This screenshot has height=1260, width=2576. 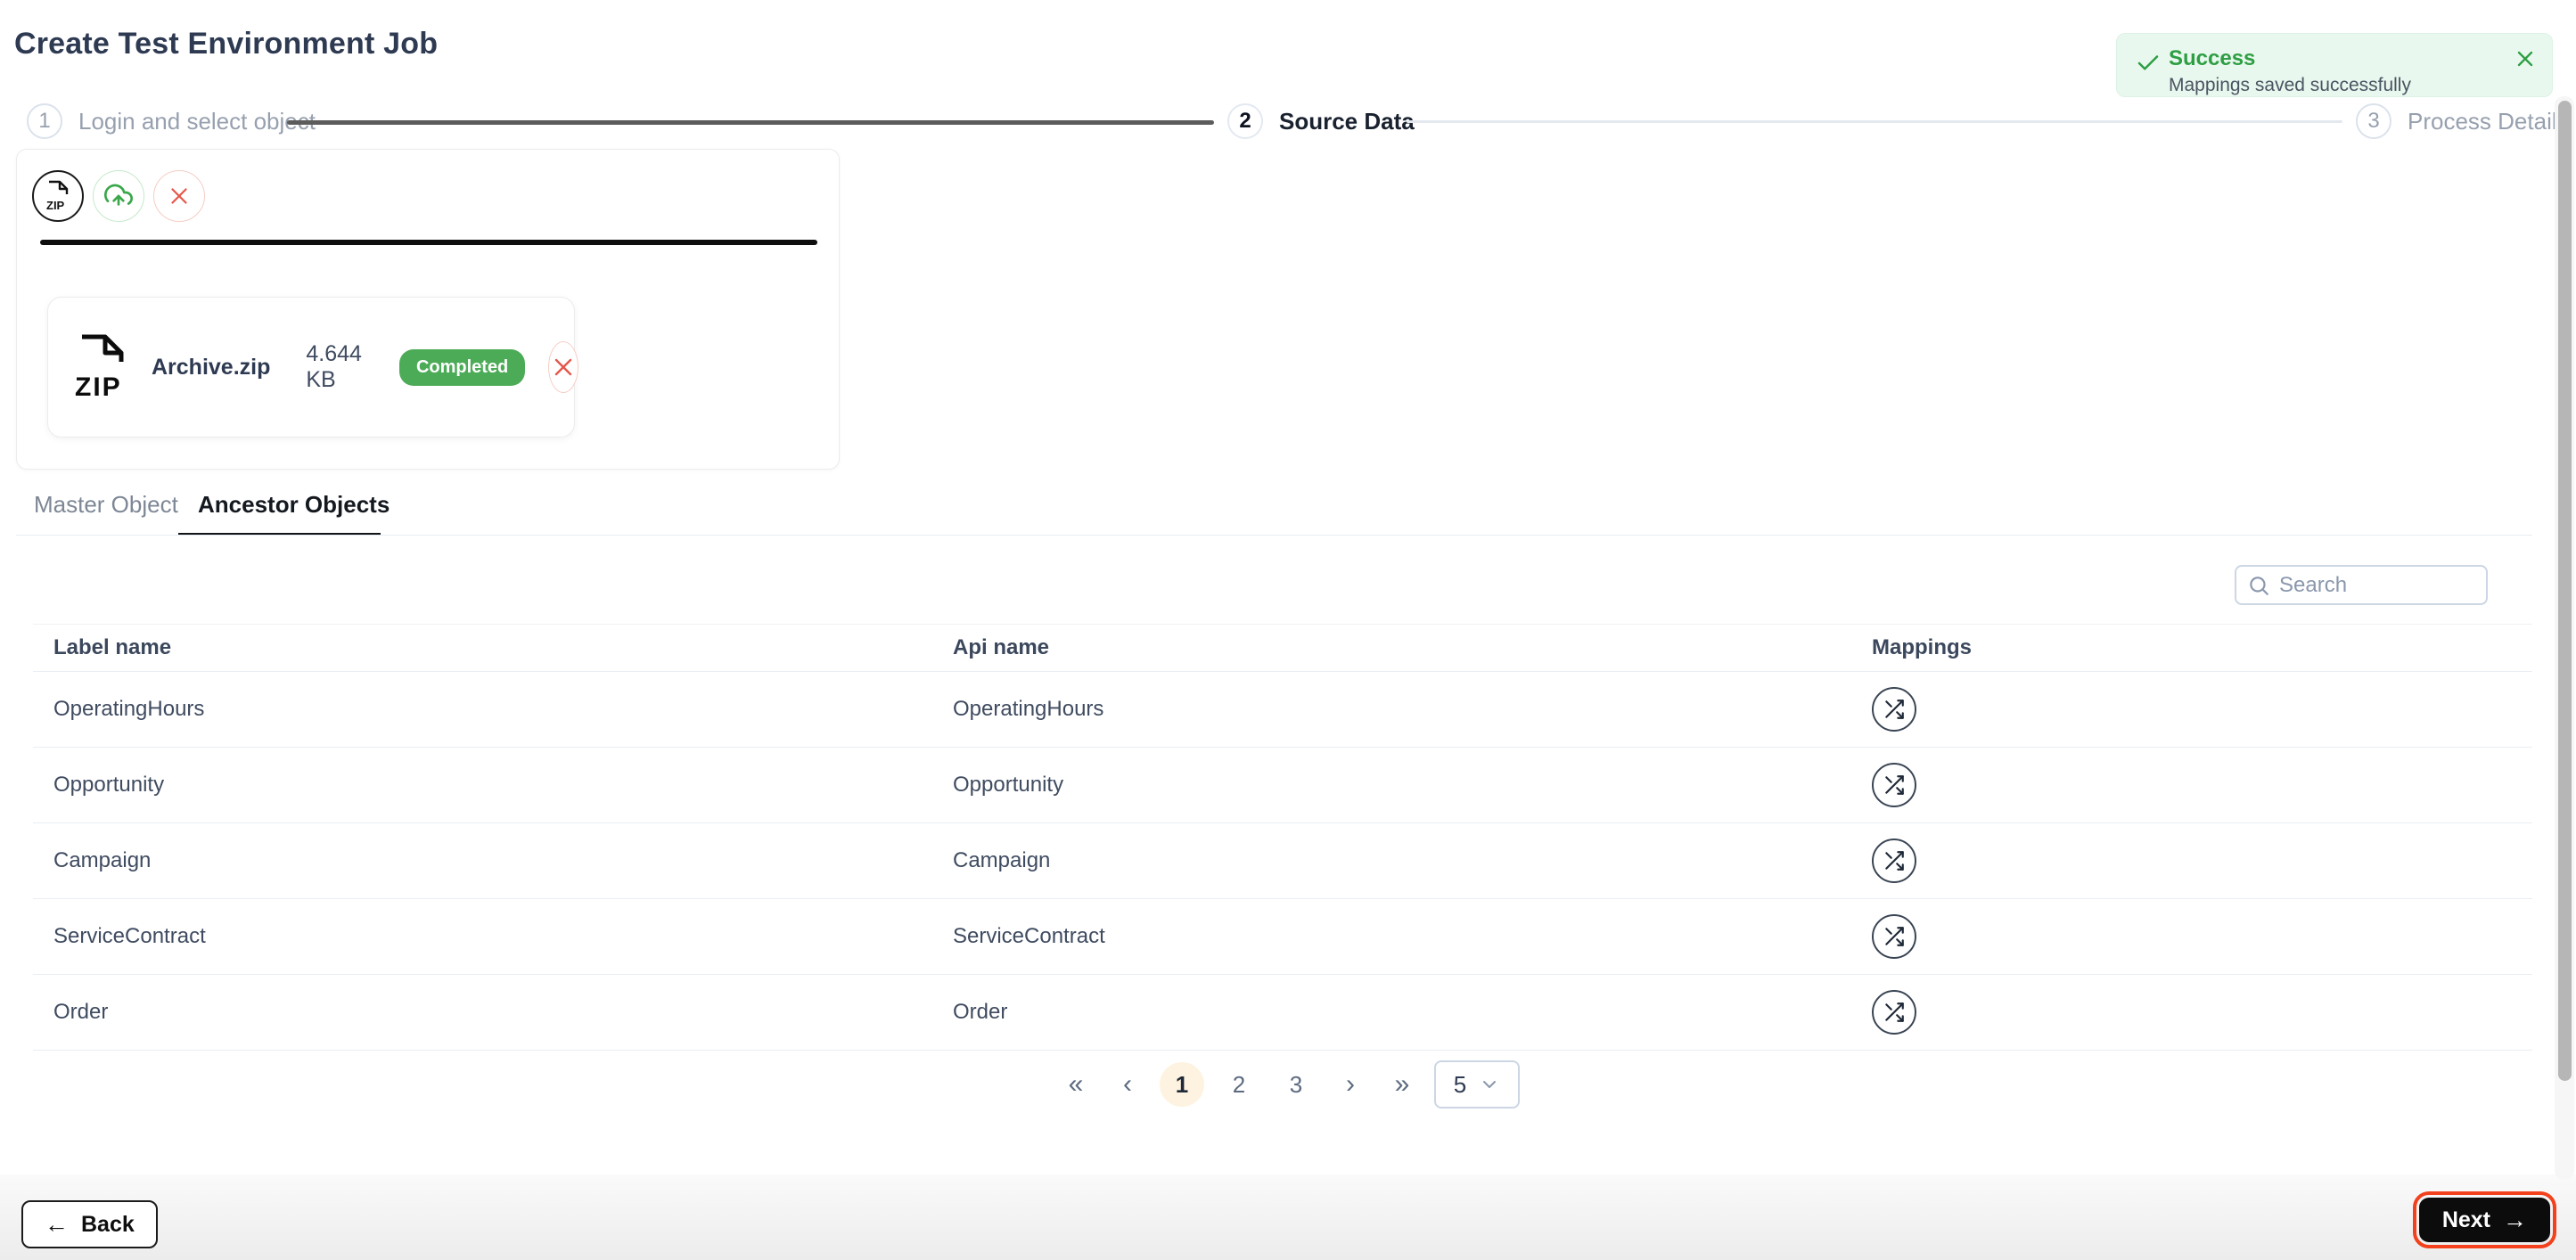 I want to click on step-login-and-select-object: 1 Login and select object, so click(x=172, y=121).